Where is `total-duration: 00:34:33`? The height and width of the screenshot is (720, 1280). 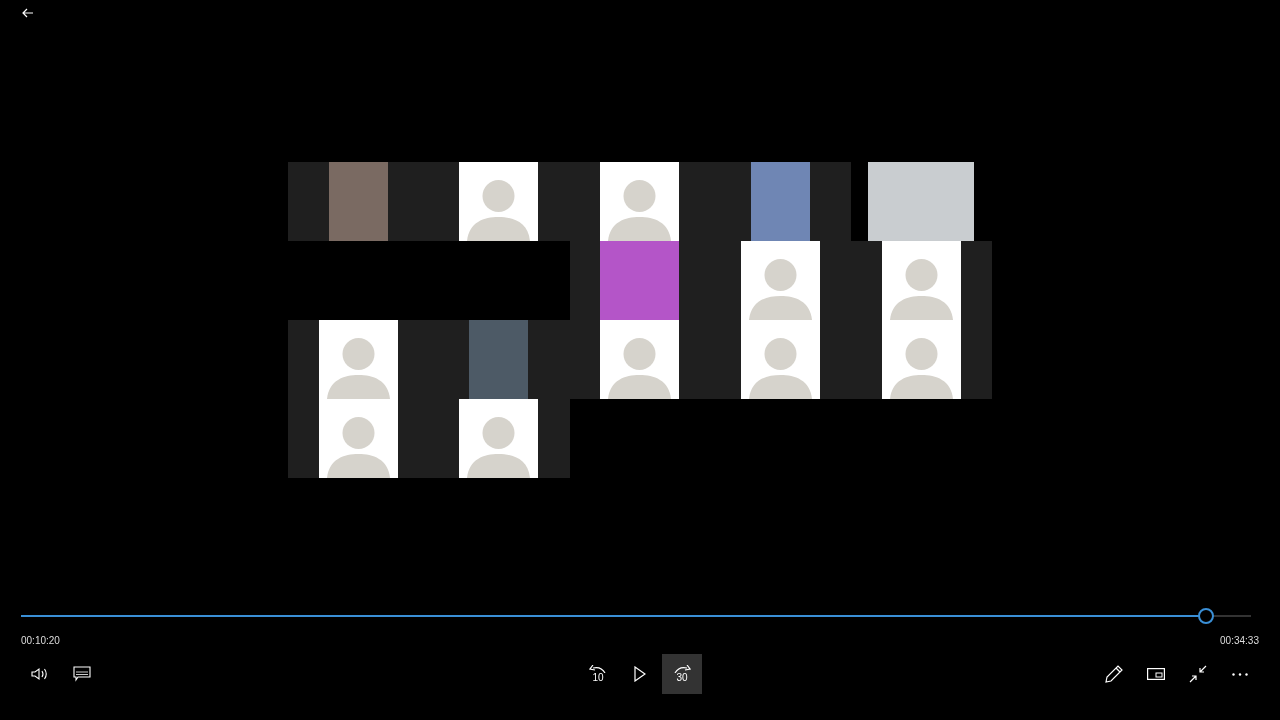
total-duration: 00:34:33 is located at coordinates (1239, 640).